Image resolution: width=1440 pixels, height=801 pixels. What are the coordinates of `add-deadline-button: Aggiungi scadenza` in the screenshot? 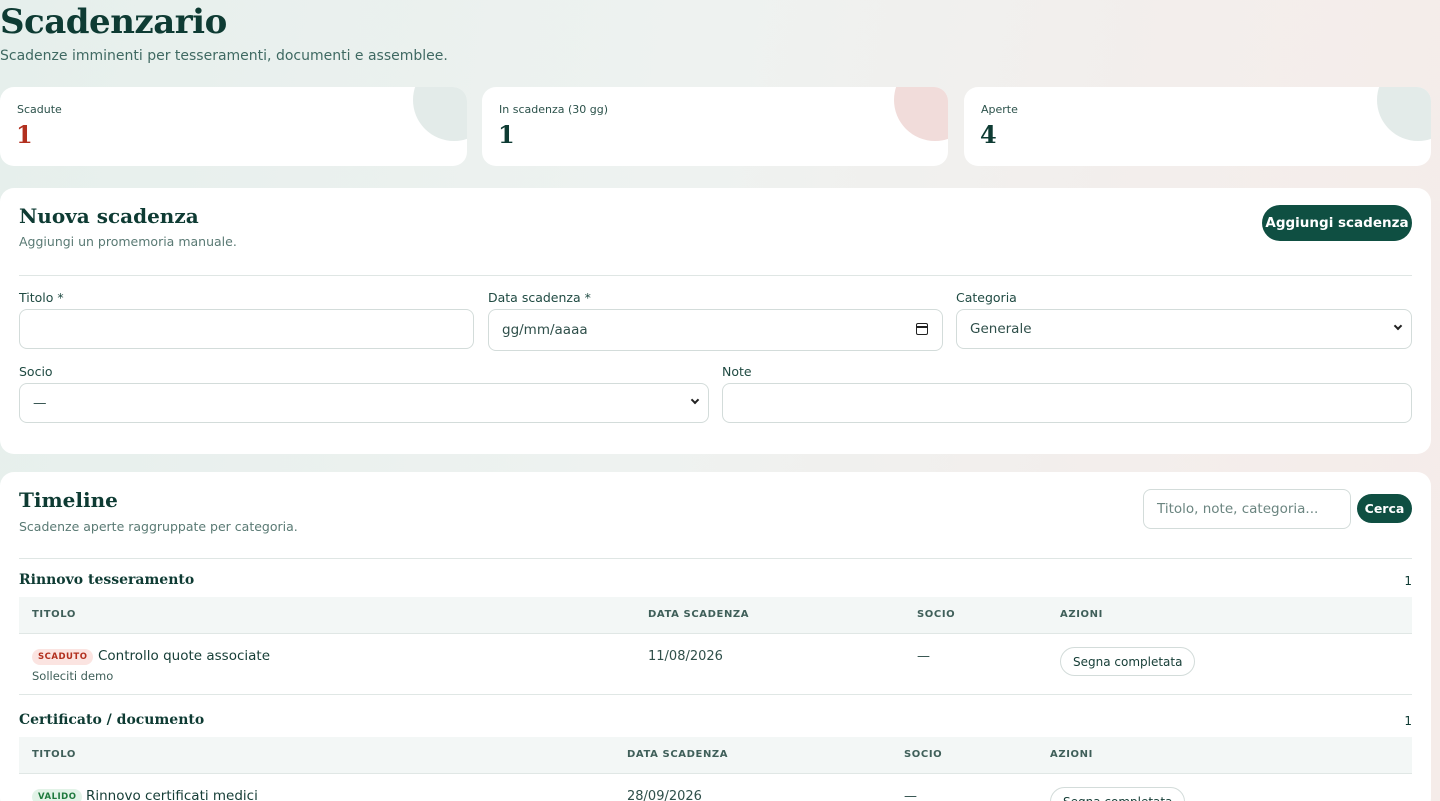 It's located at (1337, 223).